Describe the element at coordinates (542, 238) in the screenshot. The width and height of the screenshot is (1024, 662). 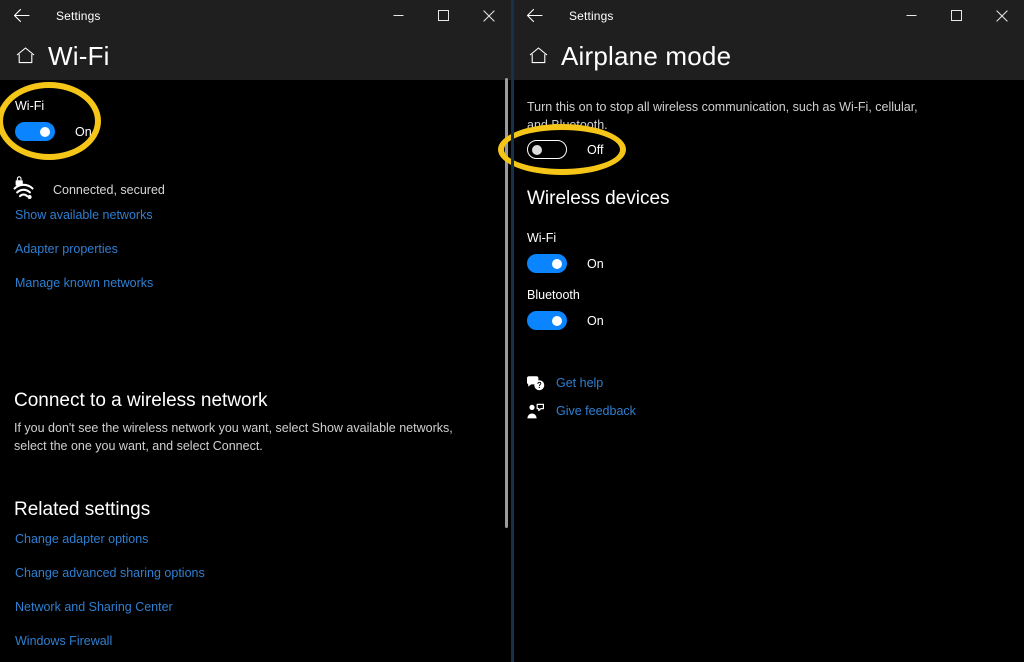
I see `wireless-device-label-wifi: Wi-Fi` at that location.